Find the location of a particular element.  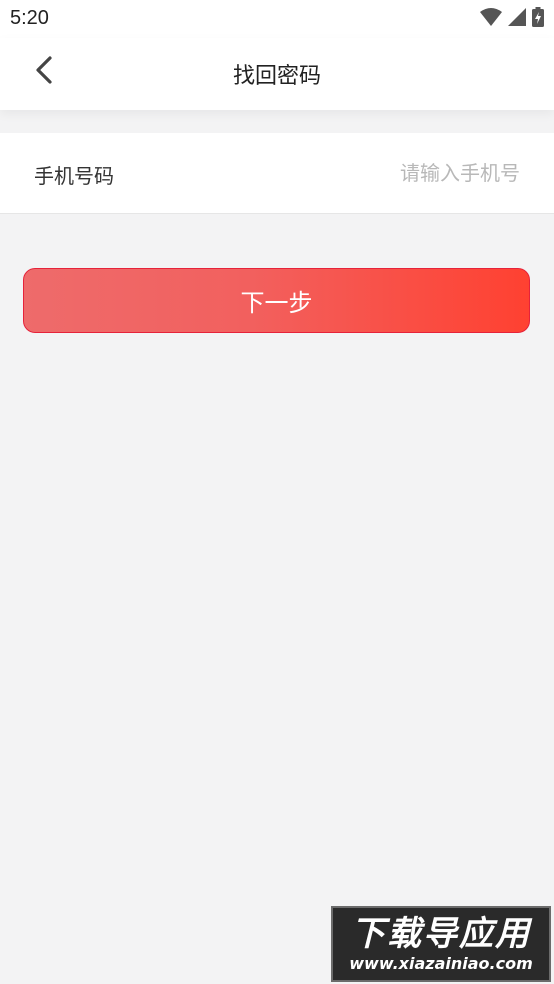

watermark-logo: 下载导应用 www.xiazainiao.com is located at coordinates (441, 944).